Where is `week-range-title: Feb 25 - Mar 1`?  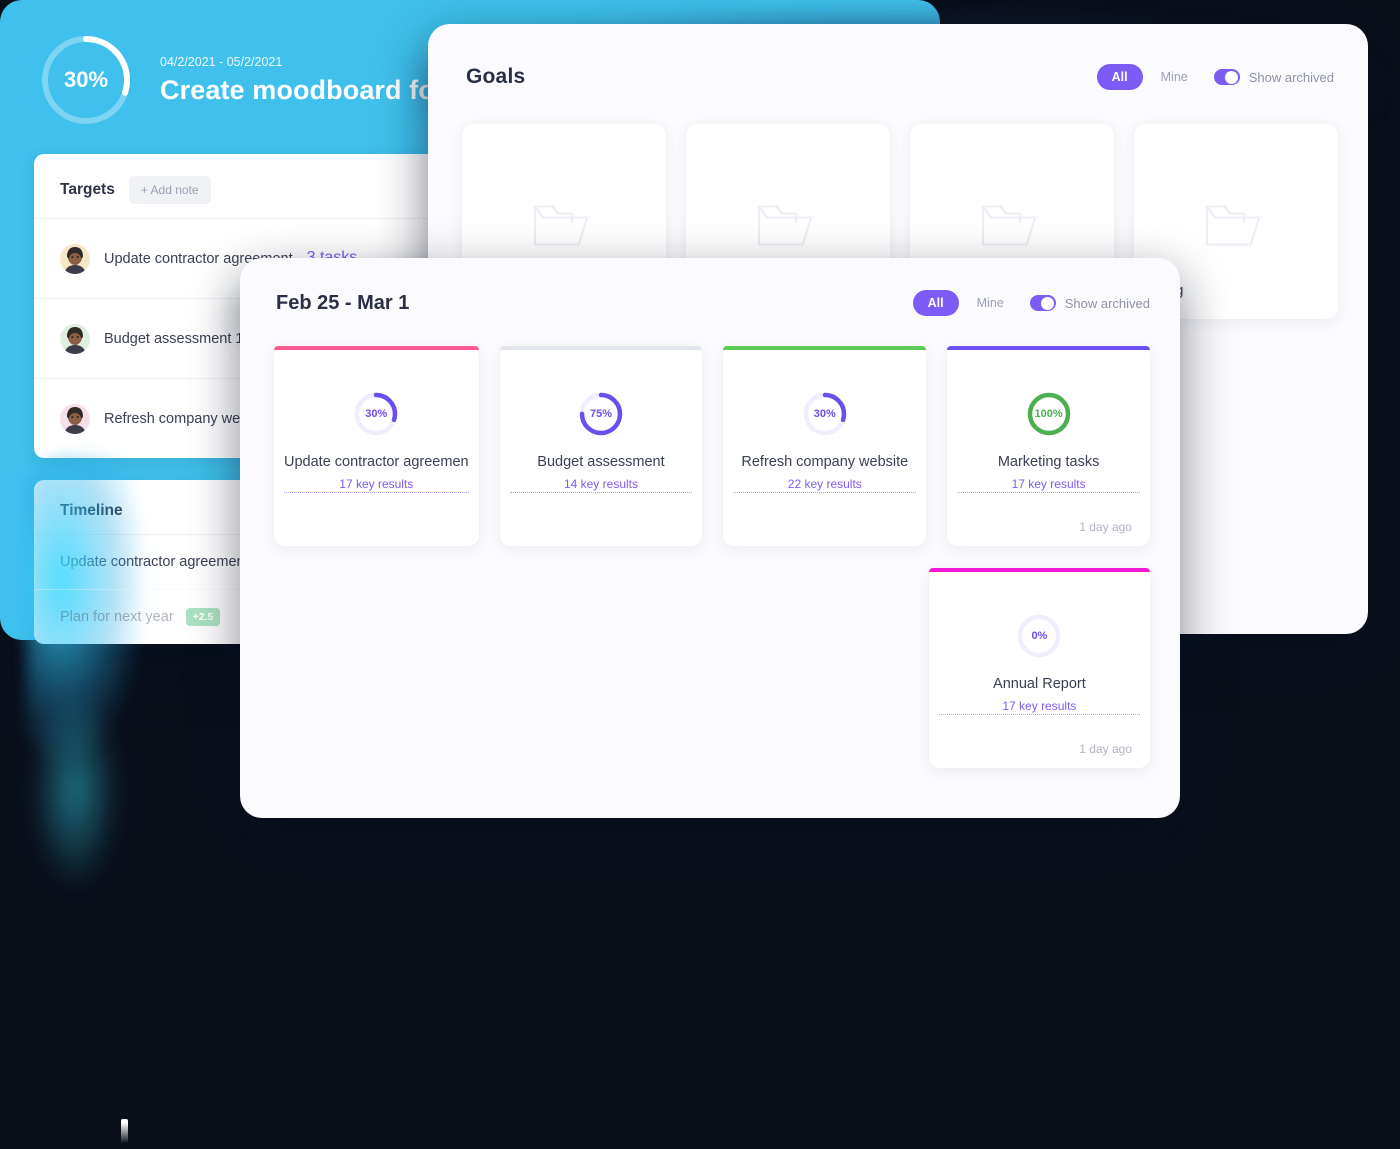 week-range-title: Feb 25 - Mar 1 is located at coordinates (343, 302).